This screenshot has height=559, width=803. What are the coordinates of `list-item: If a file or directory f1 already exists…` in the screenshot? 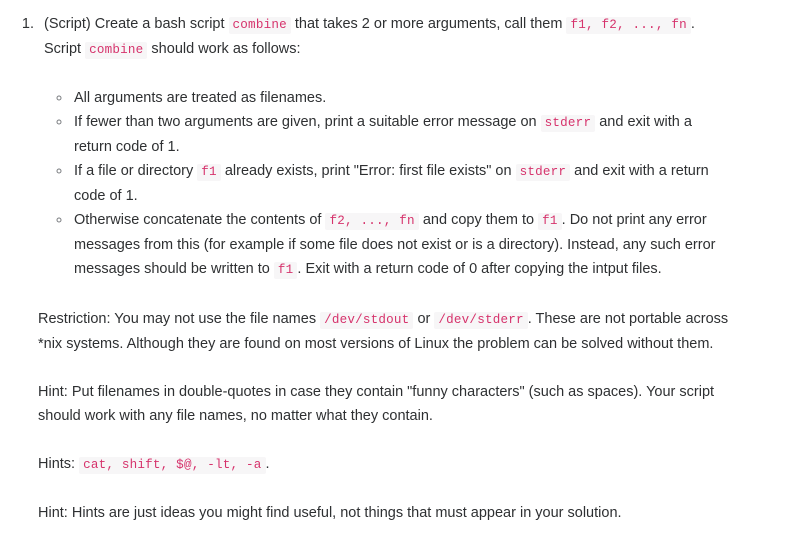 It's located at (400, 183).